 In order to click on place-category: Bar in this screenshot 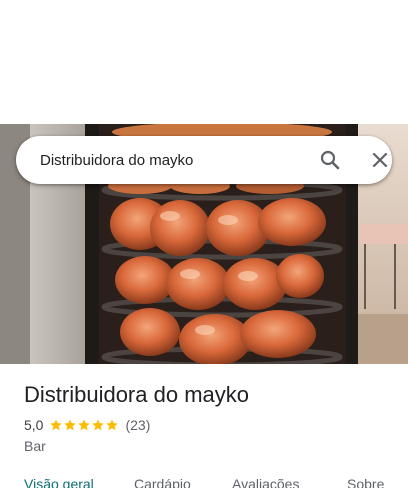, I will do `click(35, 446)`.